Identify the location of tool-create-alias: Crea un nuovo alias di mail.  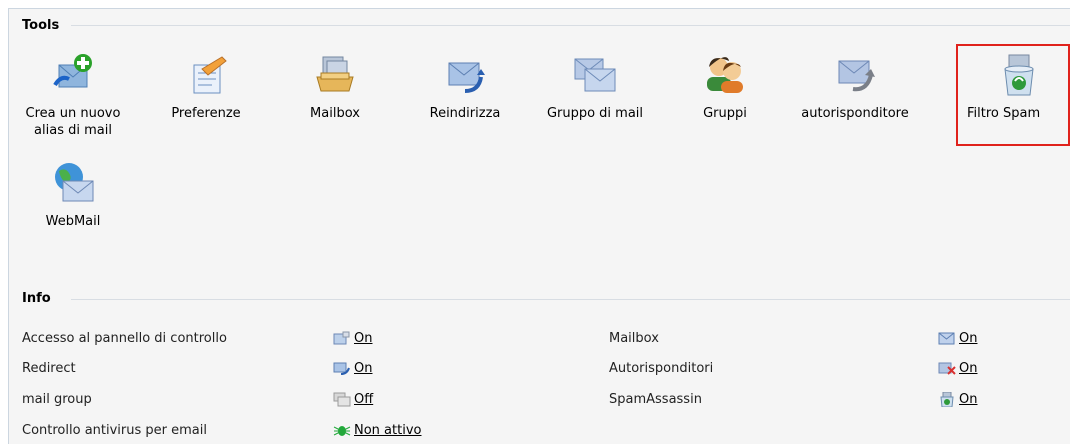
(73, 95).